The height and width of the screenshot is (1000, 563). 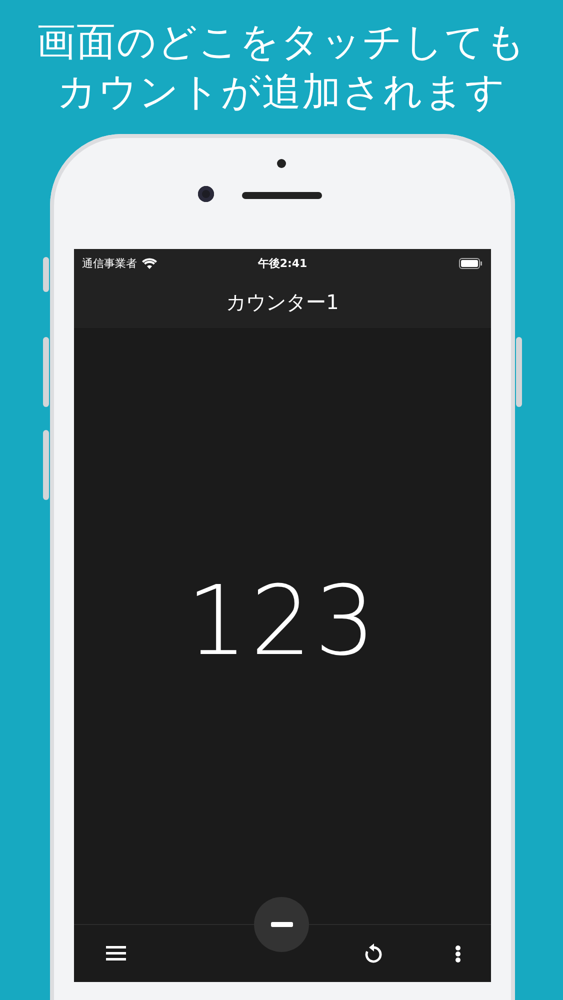 I want to click on more-icon, so click(x=458, y=953).